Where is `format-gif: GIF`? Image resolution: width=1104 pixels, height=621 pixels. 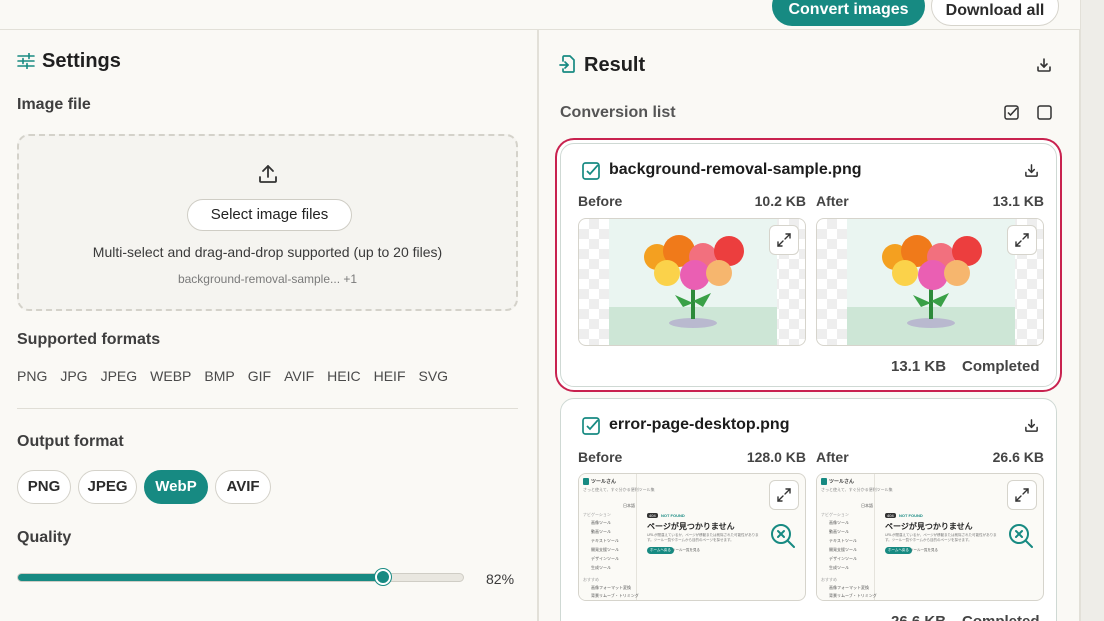 format-gif: GIF is located at coordinates (259, 376).